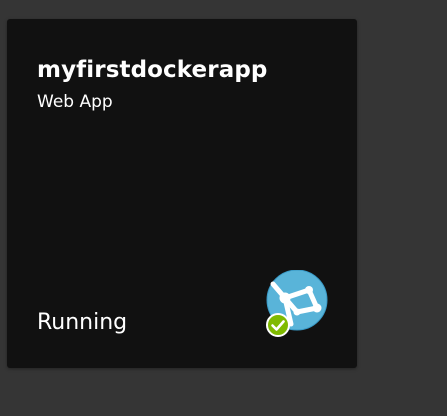 This screenshot has height=416, width=447. I want to click on status-text: Running, so click(82, 322).